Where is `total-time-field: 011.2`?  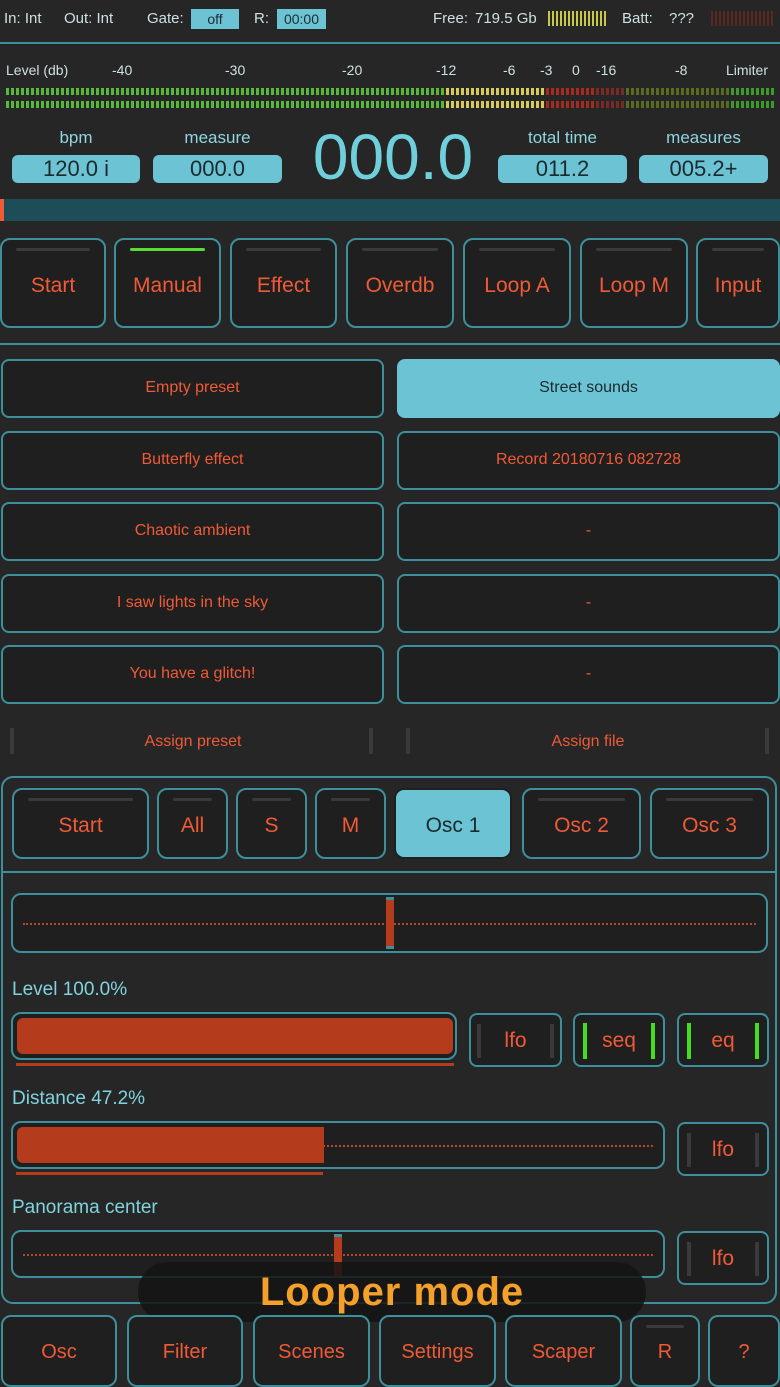
total-time-field: 011.2 is located at coordinates (562, 169).